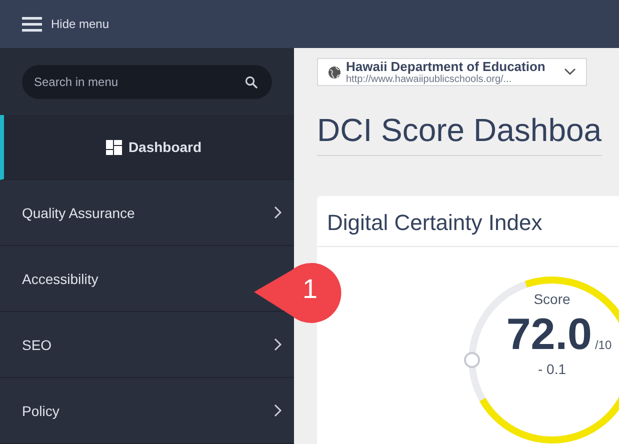 The image size is (619, 444). I want to click on sidebar-item-label: Quality Assurance, so click(78, 212).